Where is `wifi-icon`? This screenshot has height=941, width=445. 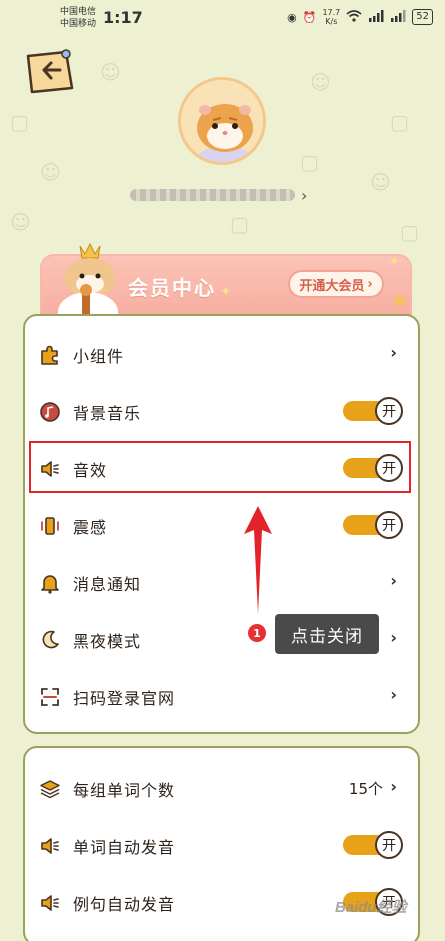 wifi-icon is located at coordinates (354, 17).